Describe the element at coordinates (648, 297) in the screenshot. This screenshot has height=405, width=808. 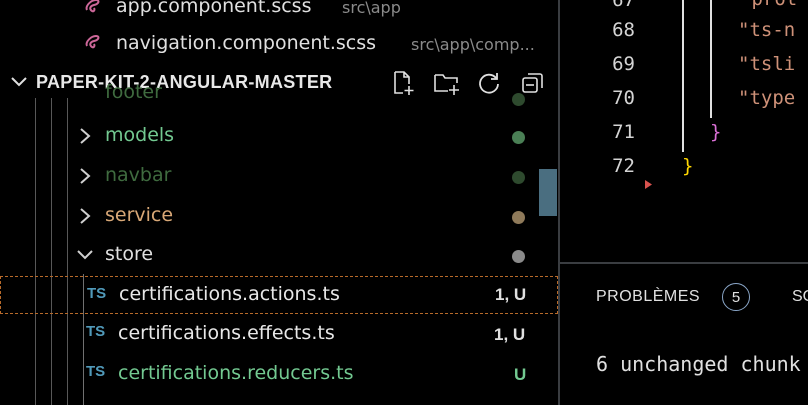
I see `tab-problems: PROBLÈMES` at that location.